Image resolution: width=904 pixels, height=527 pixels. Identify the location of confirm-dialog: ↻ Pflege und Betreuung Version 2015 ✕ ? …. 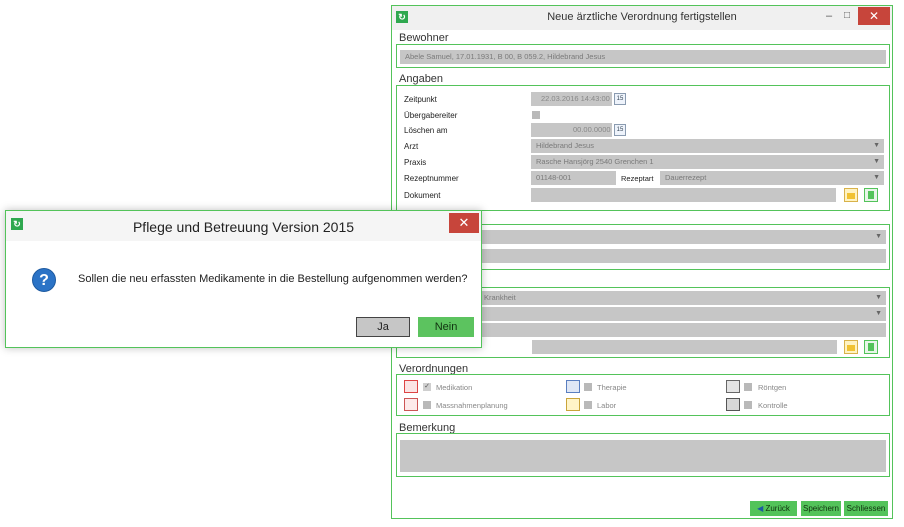
(243, 279).